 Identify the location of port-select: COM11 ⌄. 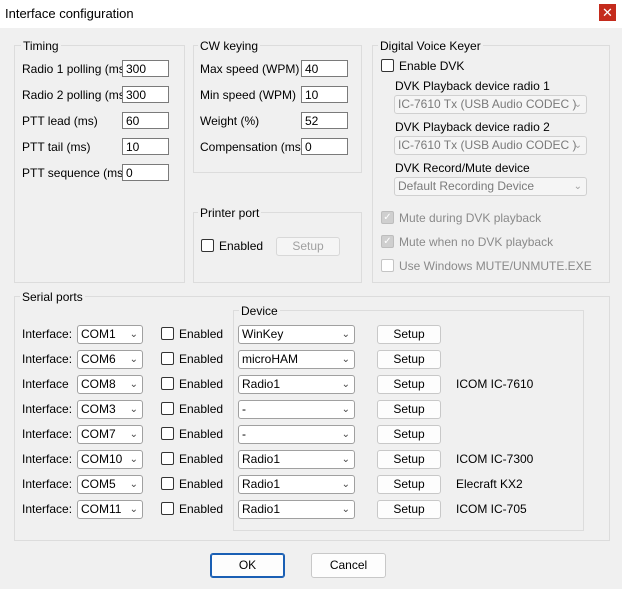
(110, 509).